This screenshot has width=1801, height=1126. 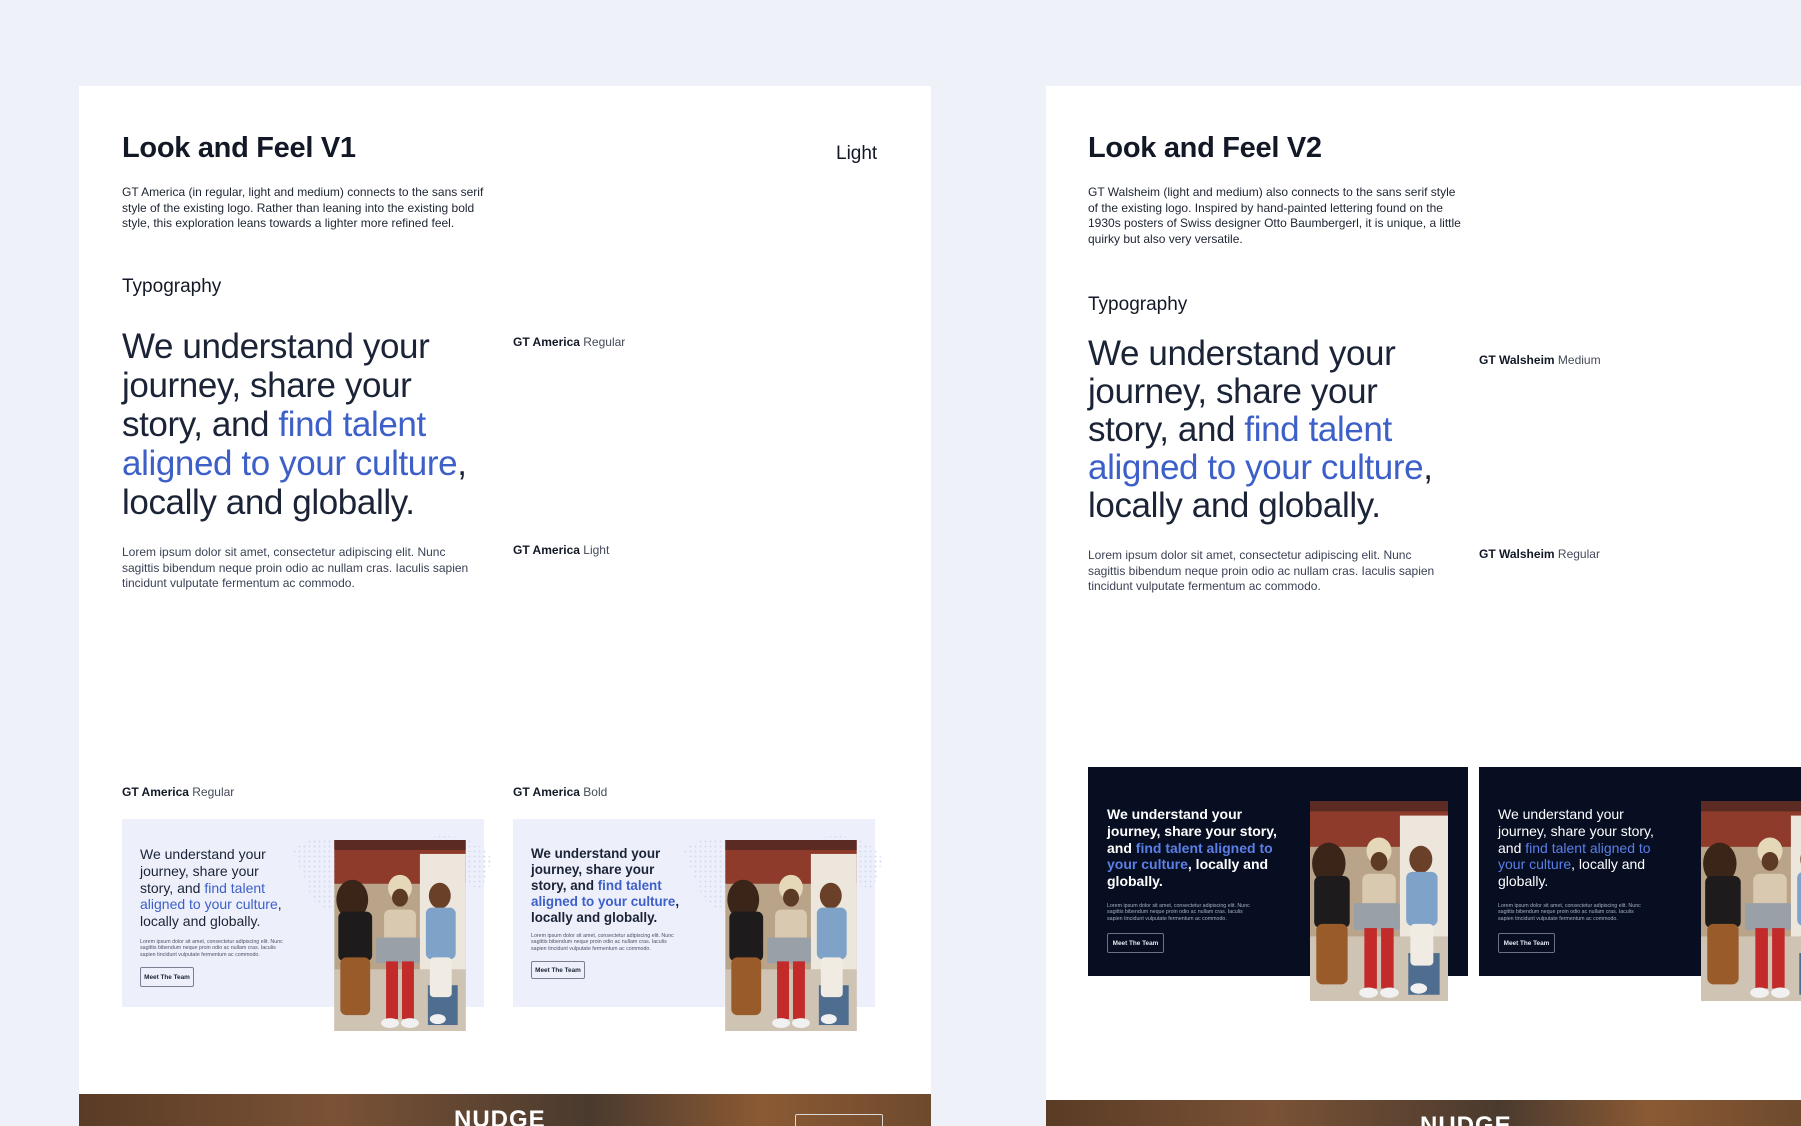 What do you see at coordinates (857, 153) in the screenshot?
I see `mode-label: Light` at bounding box center [857, 153].